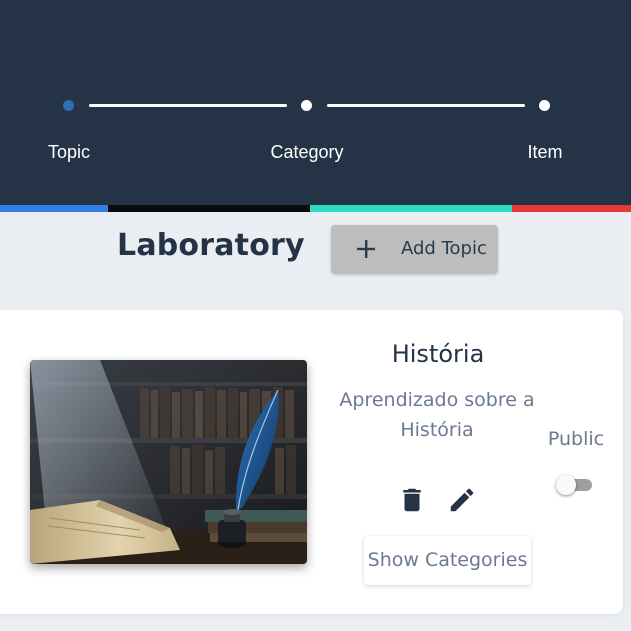 This screenshot has height=631, width=631. Describe the element at coordinates (544, 105) in the screenshot. I see `step-dot-item` at that location.